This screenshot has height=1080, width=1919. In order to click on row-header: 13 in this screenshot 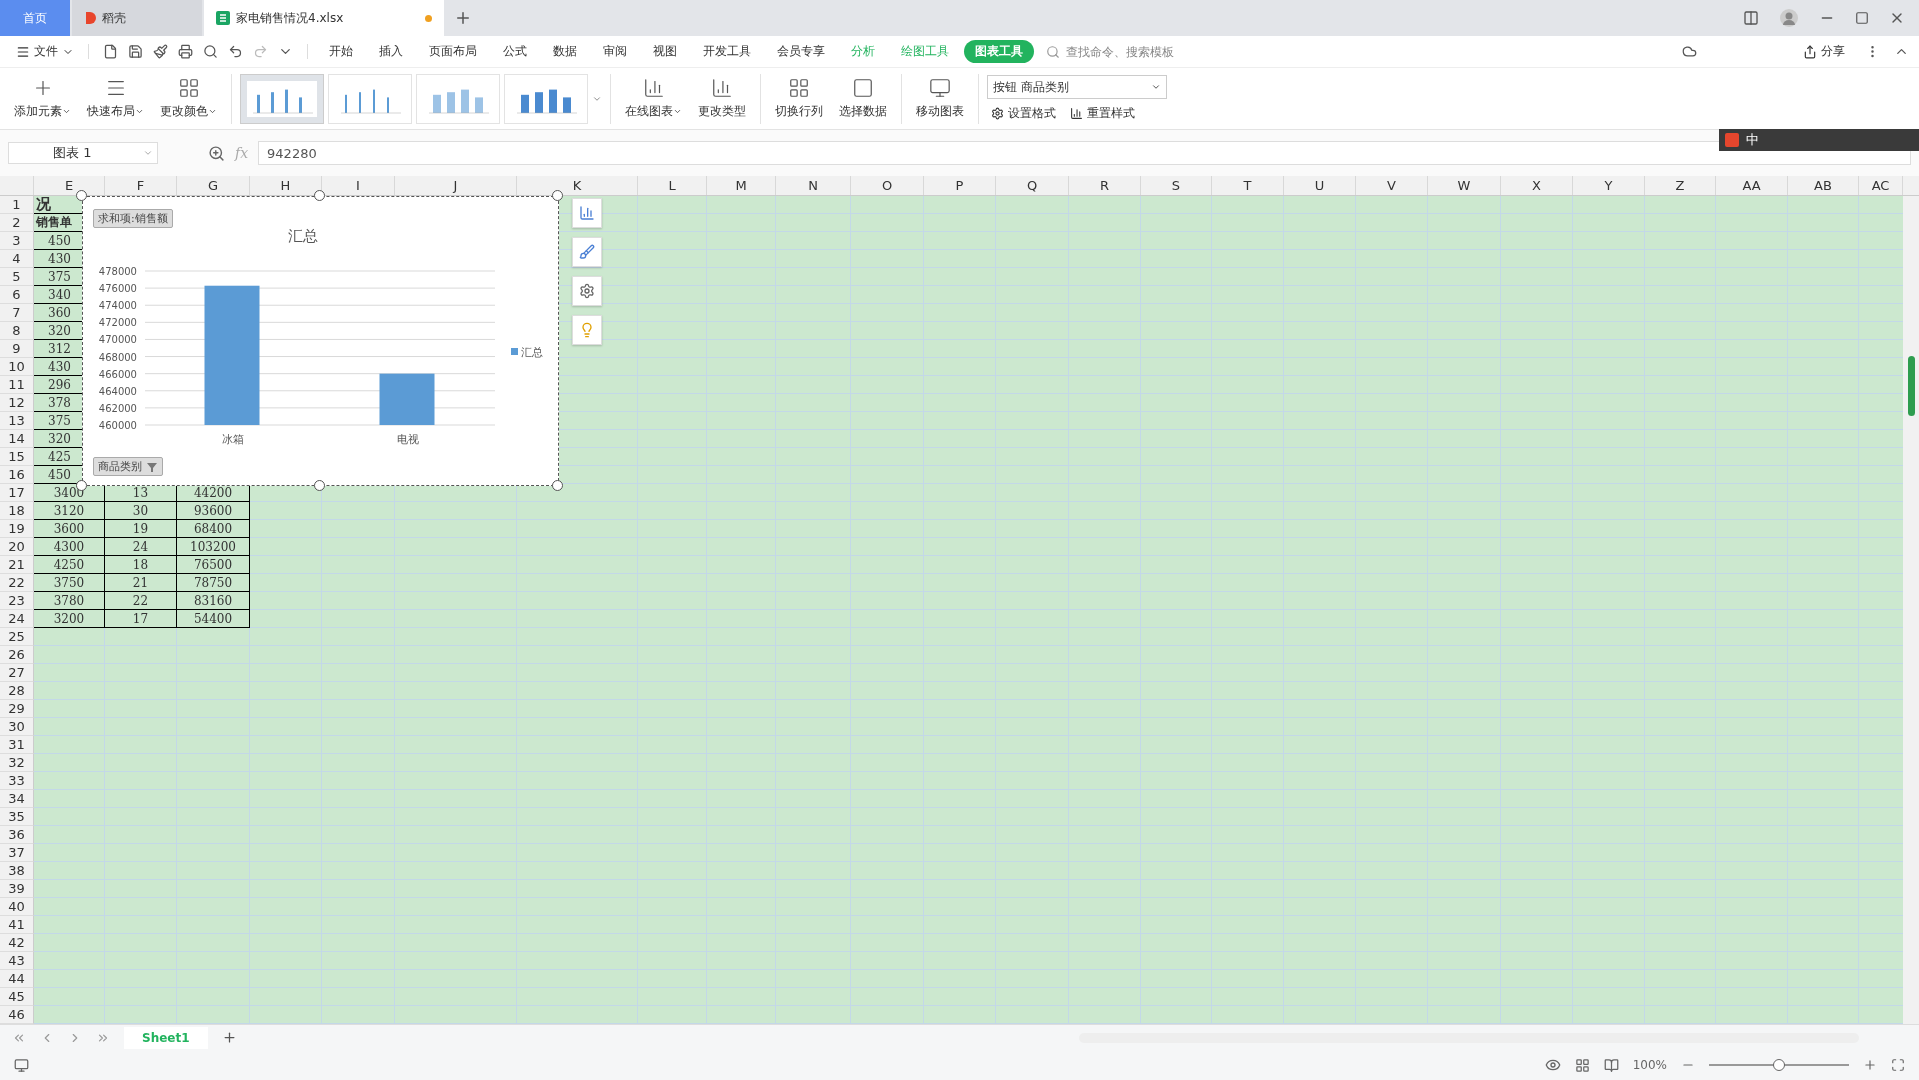, I will do `click(17, 421)`.